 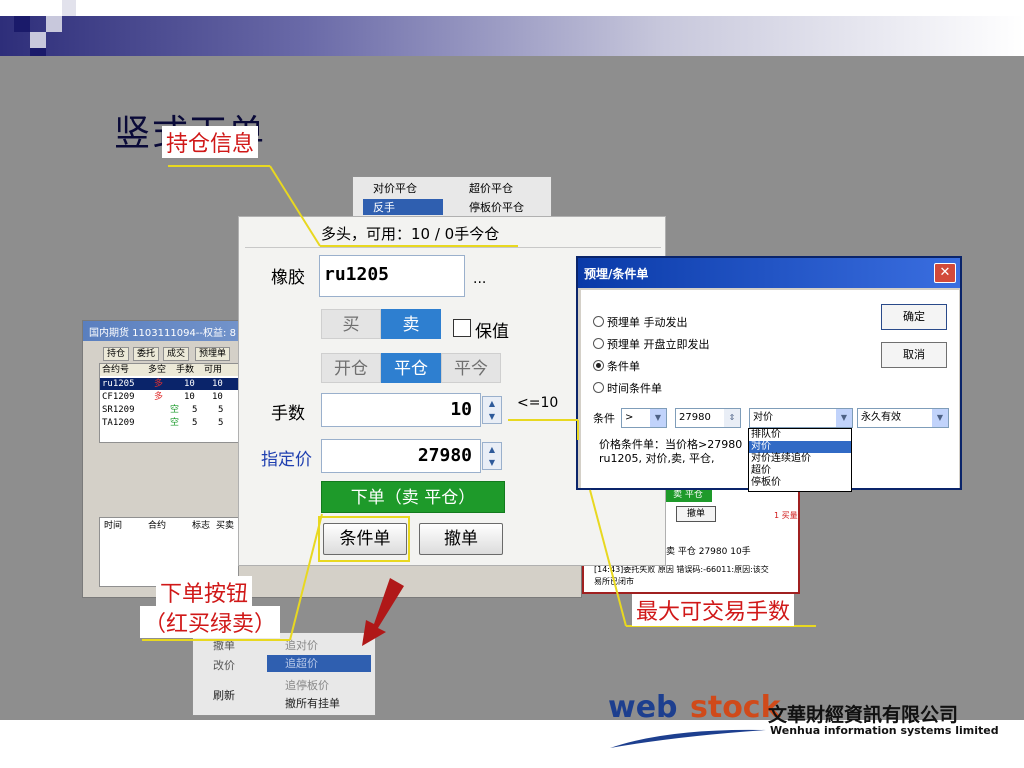 What do you see at coordinates (210, 142) in the screenshot?
I see `callout-position-info: 持仓信息` at bounding box center [210, 142].